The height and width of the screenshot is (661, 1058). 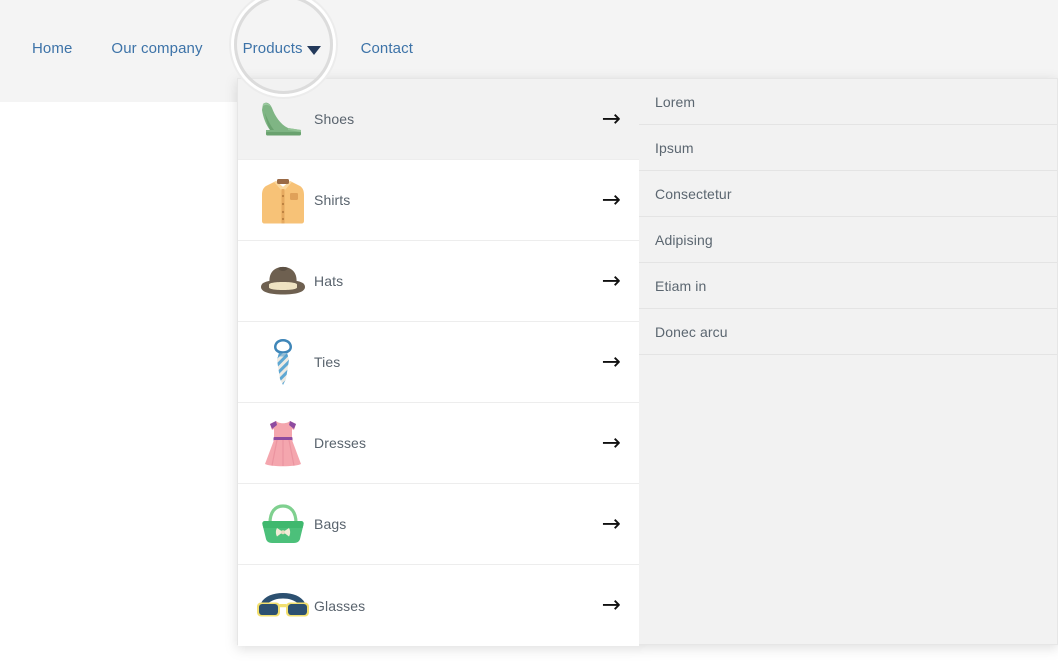 What do you see at coordinates (156, 49) in the screenshot?
I see `nav-item-our-company: Our company` at bounding box center [156, 49].